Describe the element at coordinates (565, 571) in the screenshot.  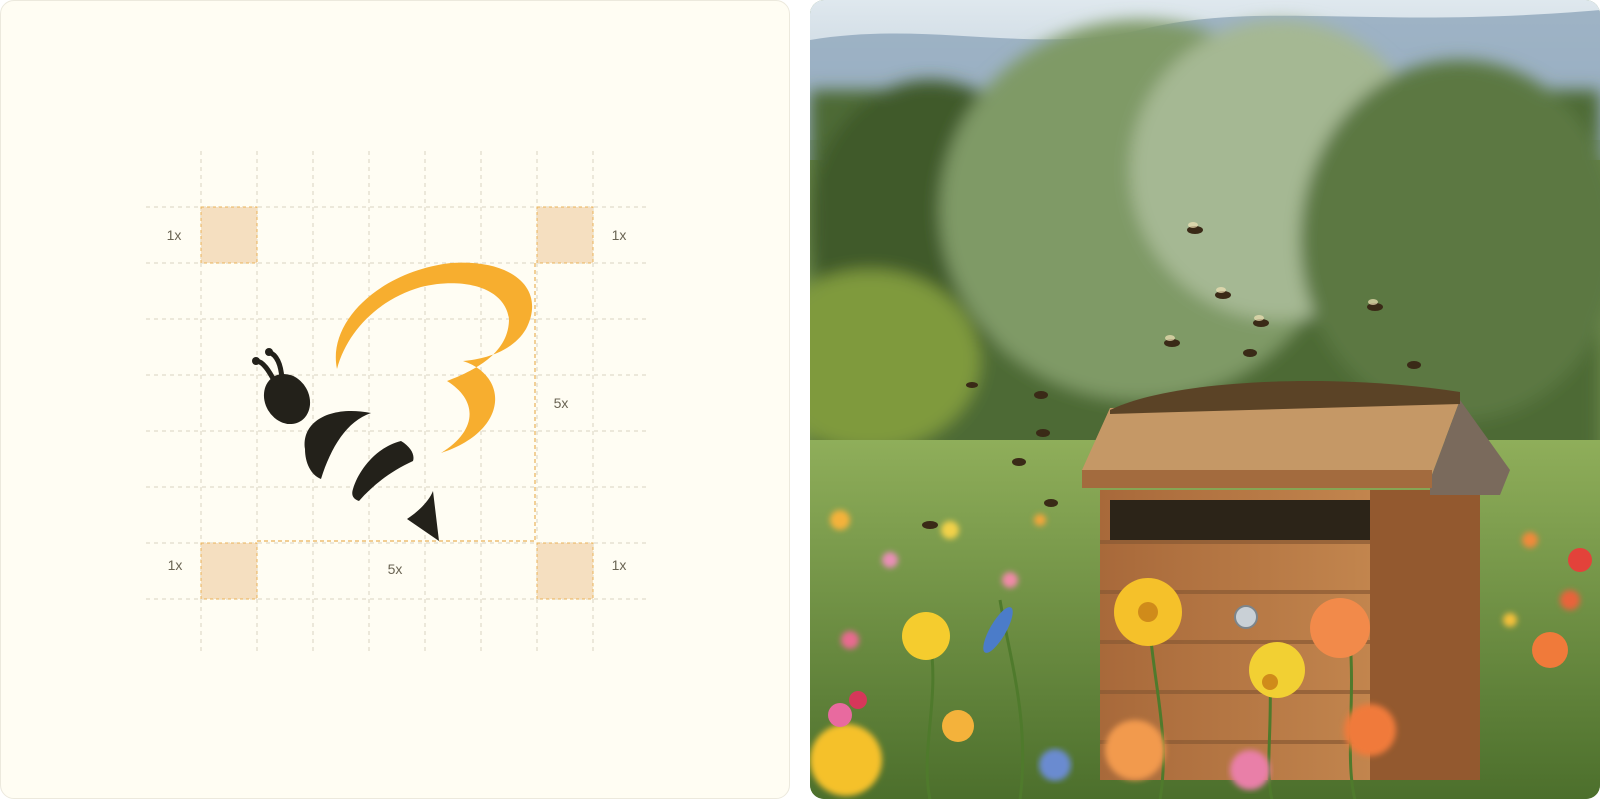
I see `margin-square-bottom-right` at that location.